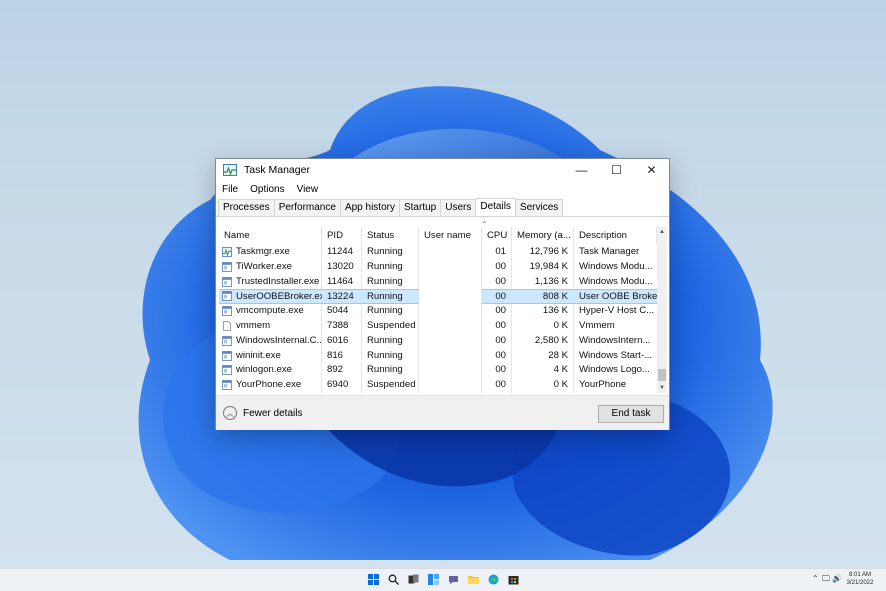  I want to click on menu-view: View, so click(308, 189).